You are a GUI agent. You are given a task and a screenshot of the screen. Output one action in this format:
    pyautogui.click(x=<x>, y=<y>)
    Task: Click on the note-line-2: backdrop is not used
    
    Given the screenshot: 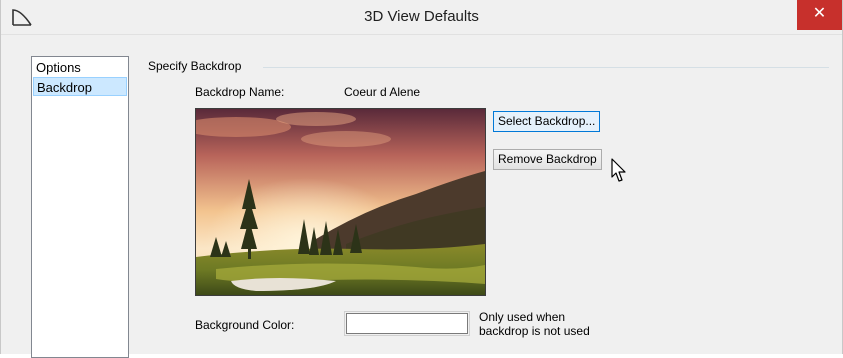 What is the action you would take?
    pyautogui.click(x=534, y=331)
    